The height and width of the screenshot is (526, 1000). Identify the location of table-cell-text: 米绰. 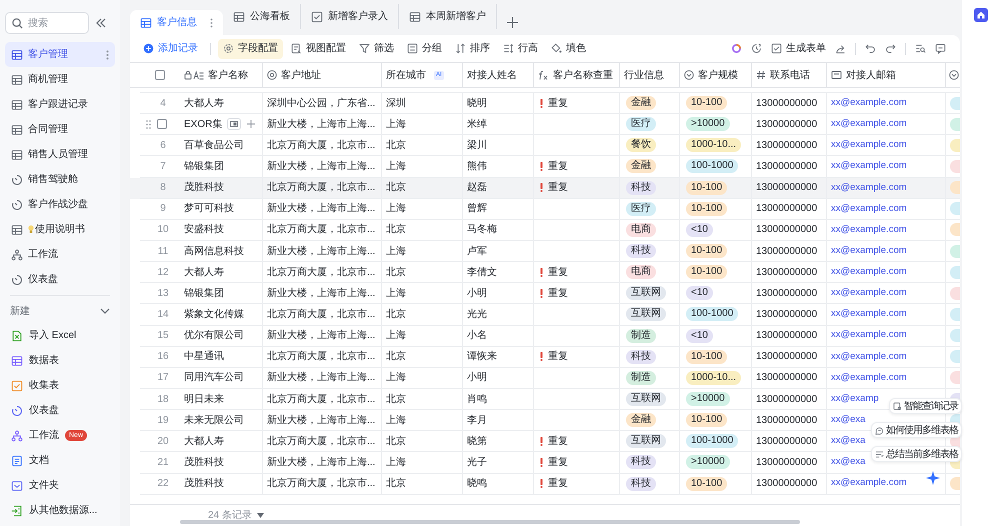
(477, 125).